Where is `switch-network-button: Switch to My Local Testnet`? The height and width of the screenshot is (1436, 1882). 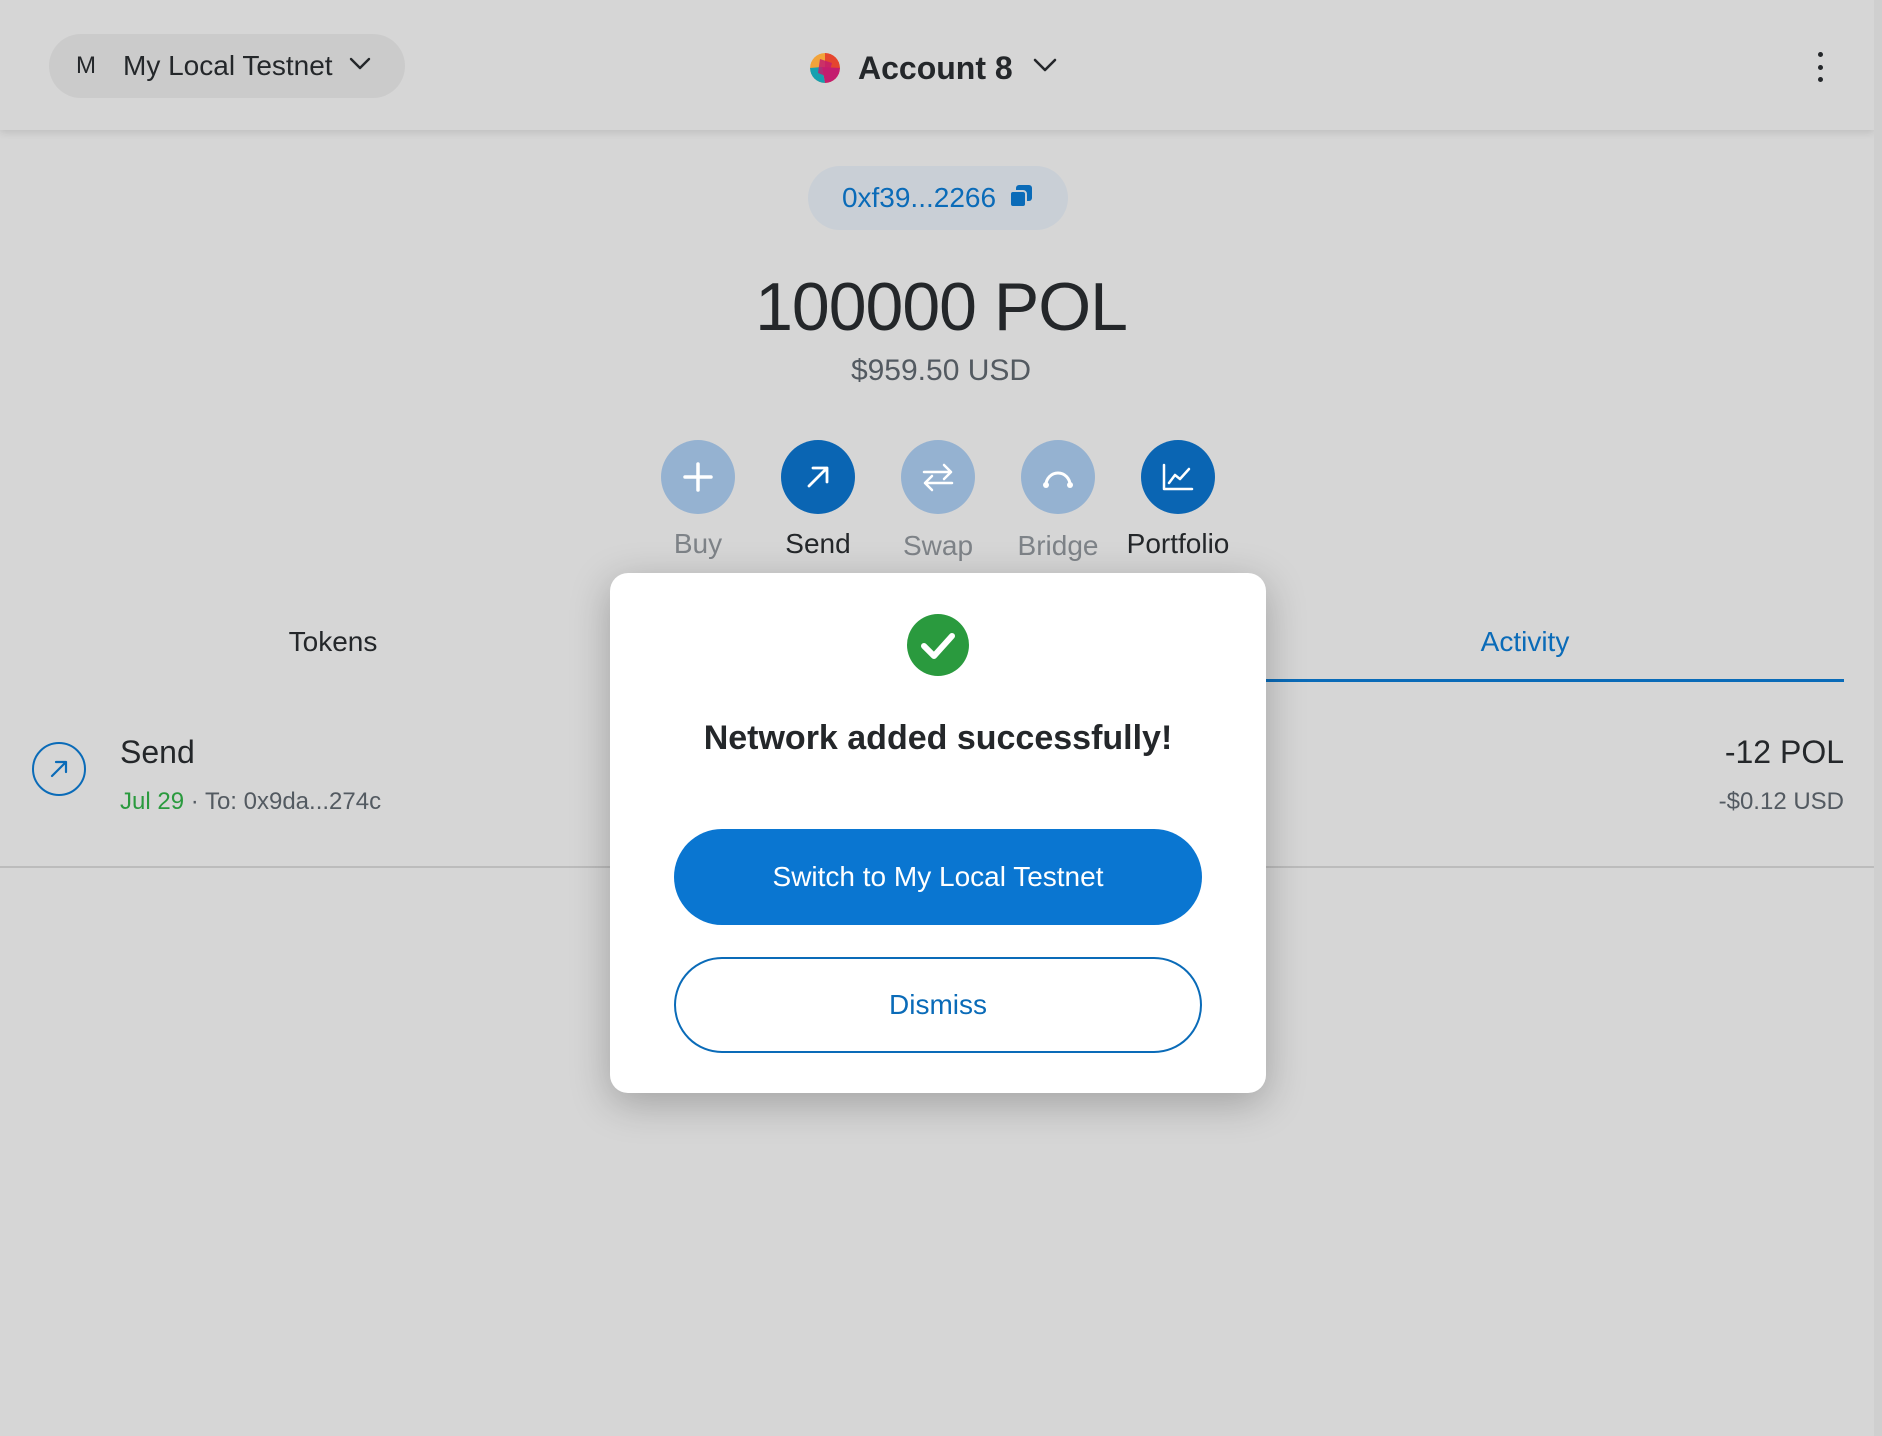
switch-network-button: Switch to My Local Testnet is located at coordinates (938, 877).